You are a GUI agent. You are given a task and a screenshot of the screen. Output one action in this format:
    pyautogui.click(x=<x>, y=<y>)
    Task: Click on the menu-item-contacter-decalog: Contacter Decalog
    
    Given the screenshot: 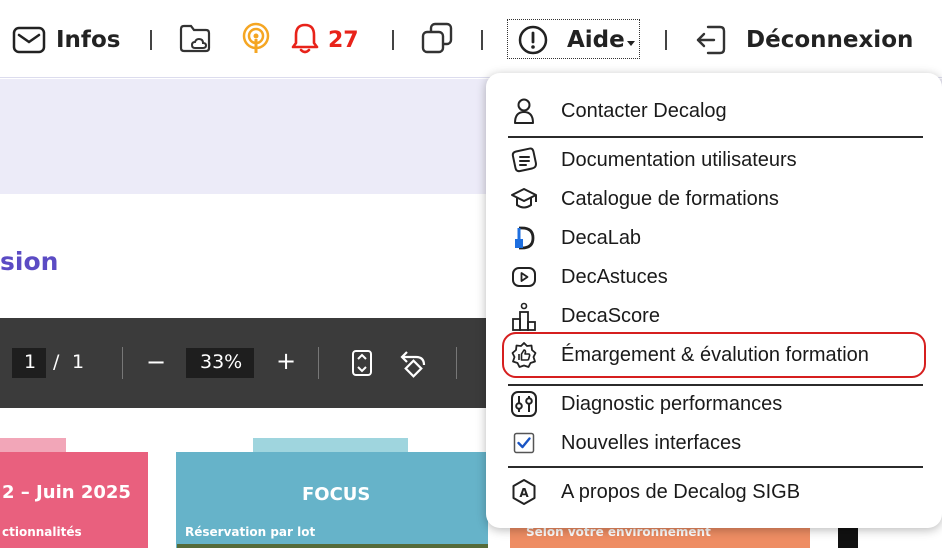 What is the action you would take?
    pyautogui.click(x=714, y=111)
    